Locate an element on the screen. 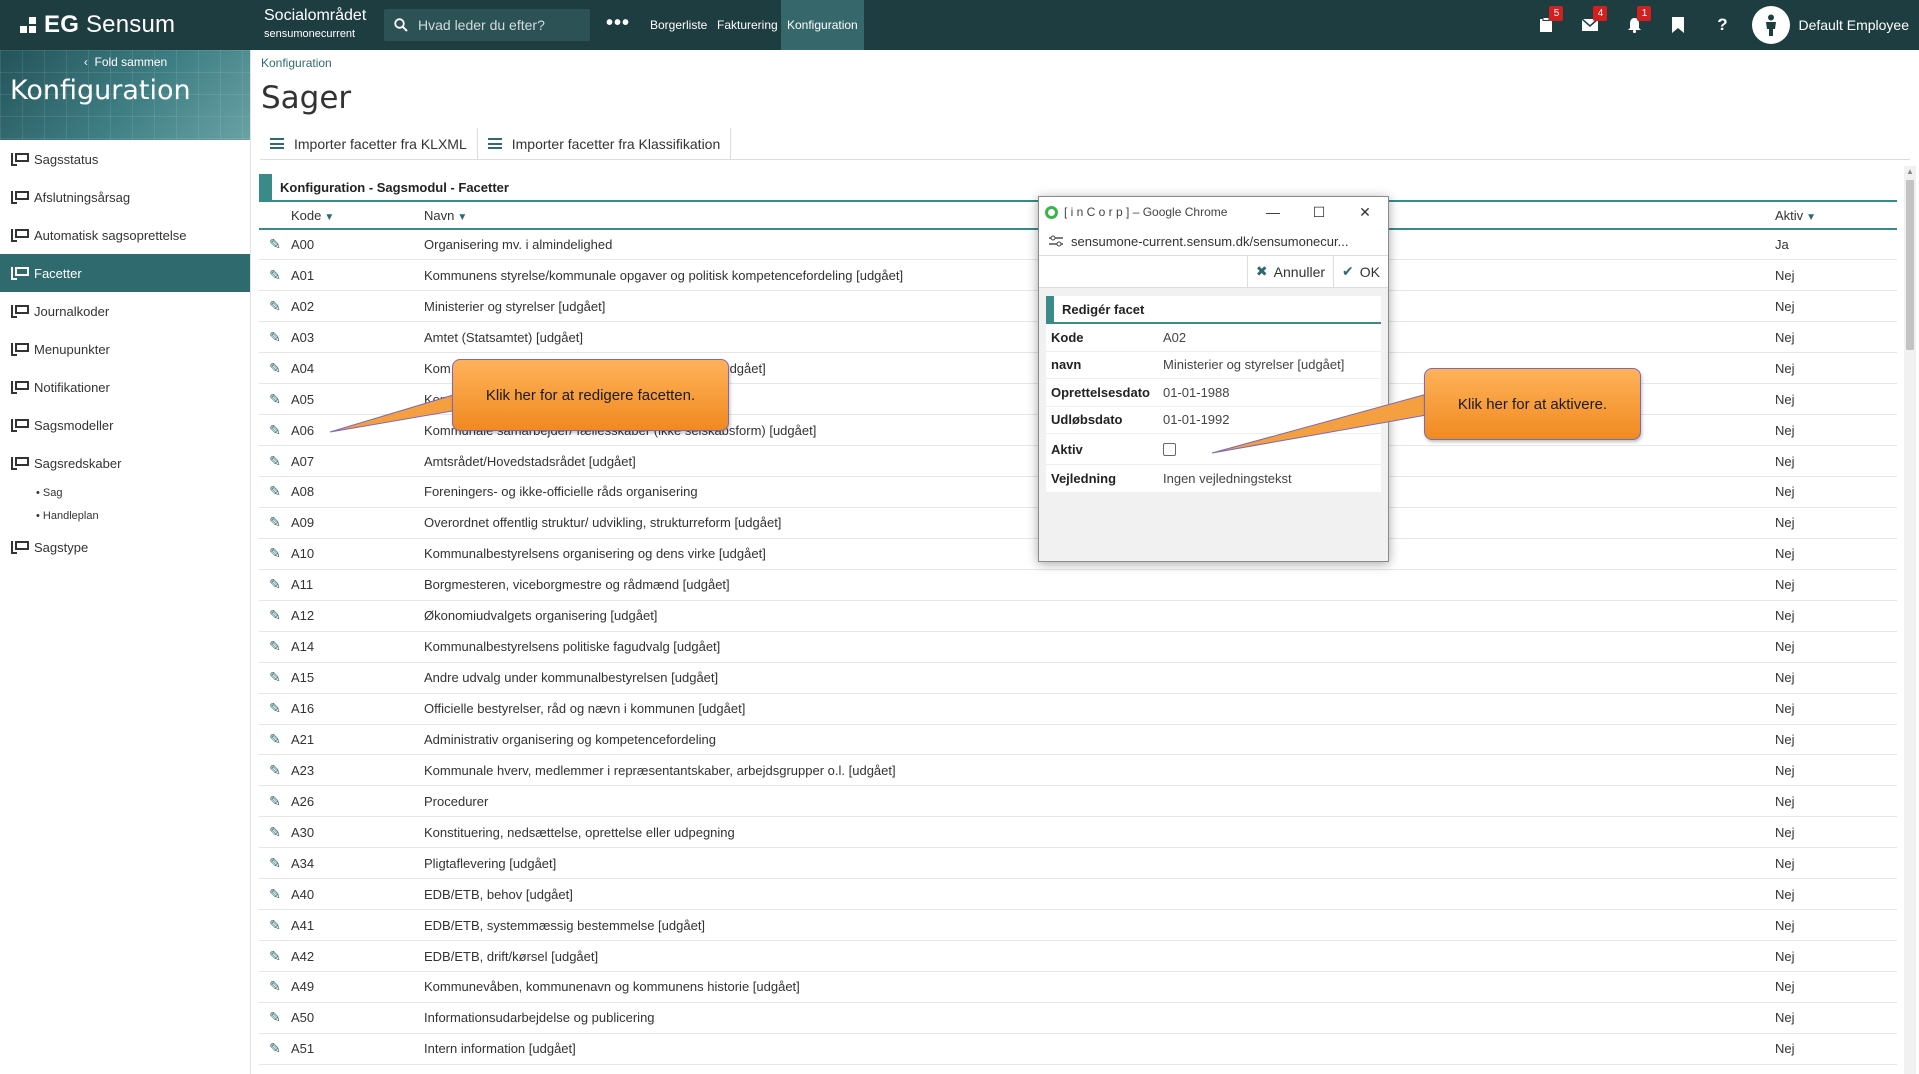 The image size is (1919, 1074). scrollbar: ▲ is located at coordinates (1910, 620).